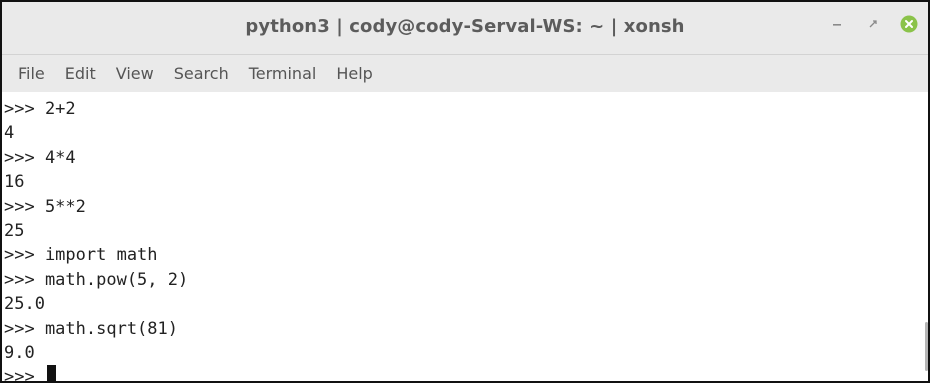 The height and width of the screenshot is (383, 930). I want to click on menu-view: View, so click(135, 73).